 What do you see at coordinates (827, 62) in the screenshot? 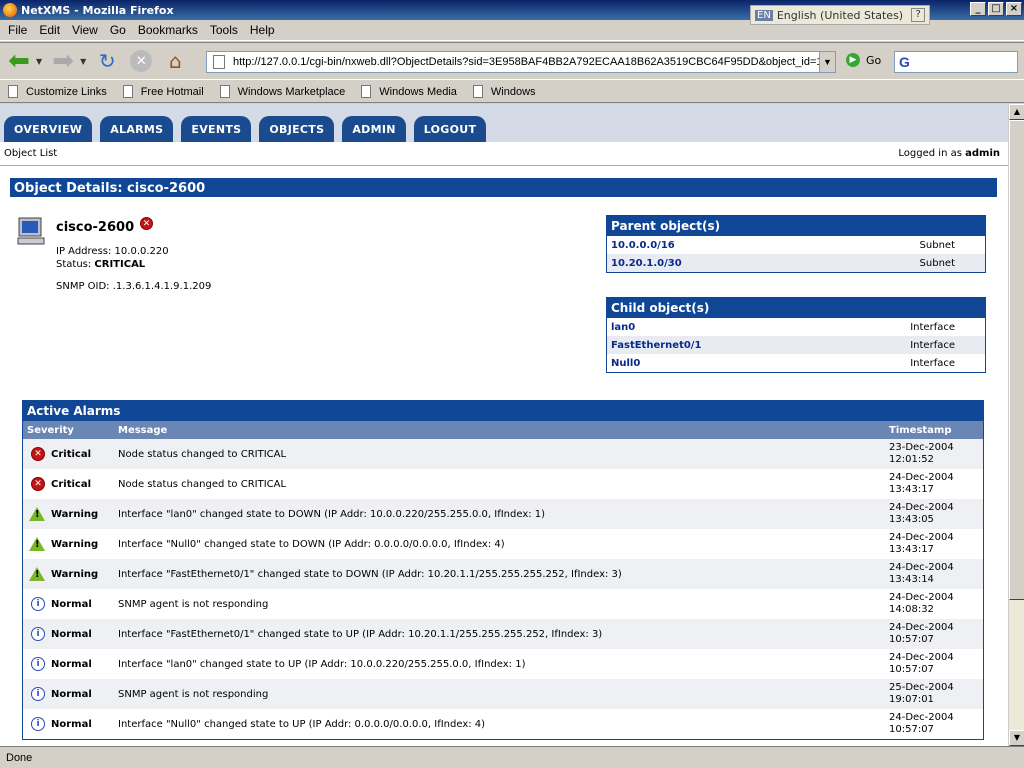
I see `address-dropdown-icon: ▼` at bounding box center [827, 62].